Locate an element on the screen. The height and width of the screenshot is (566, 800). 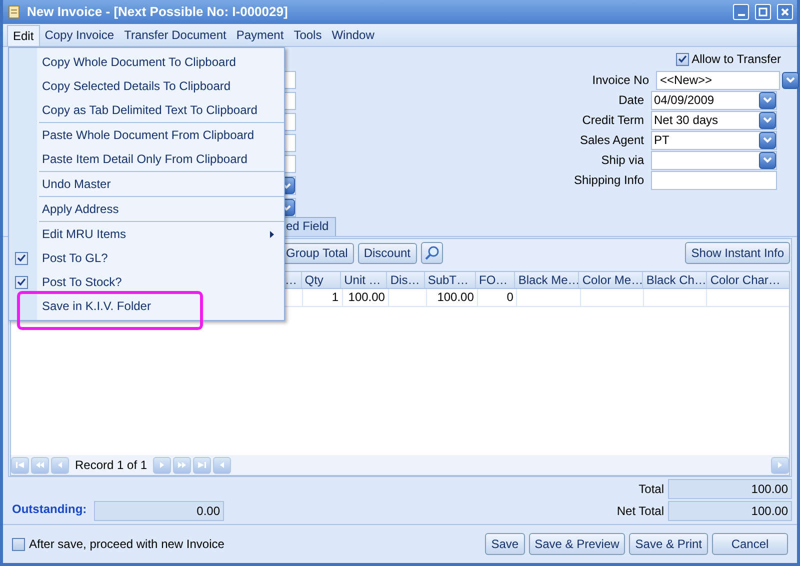
outstanding-field: 0.00 is located at coordinates (159, 511).